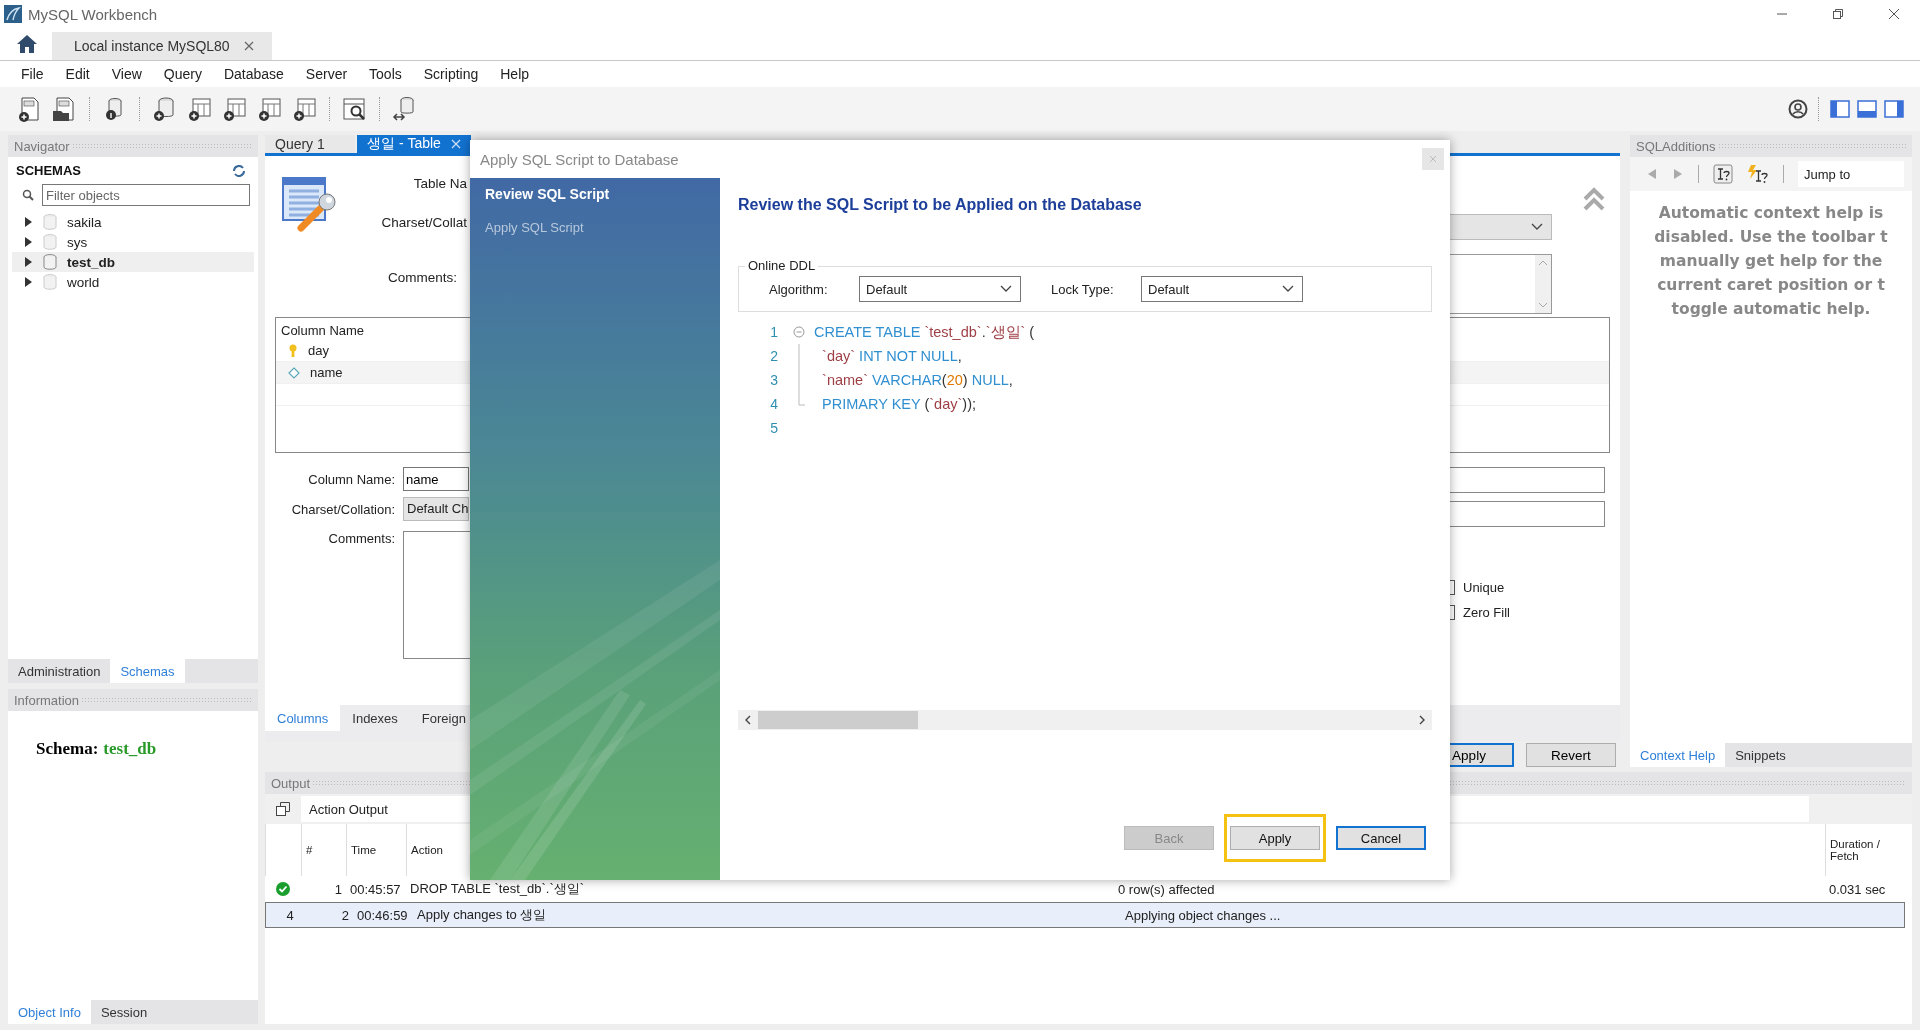 This screenshot has height=1030, width=1920. Describe the element at coordinates (290, 915) in the screenshot. I see `status-text: 4` at that location.